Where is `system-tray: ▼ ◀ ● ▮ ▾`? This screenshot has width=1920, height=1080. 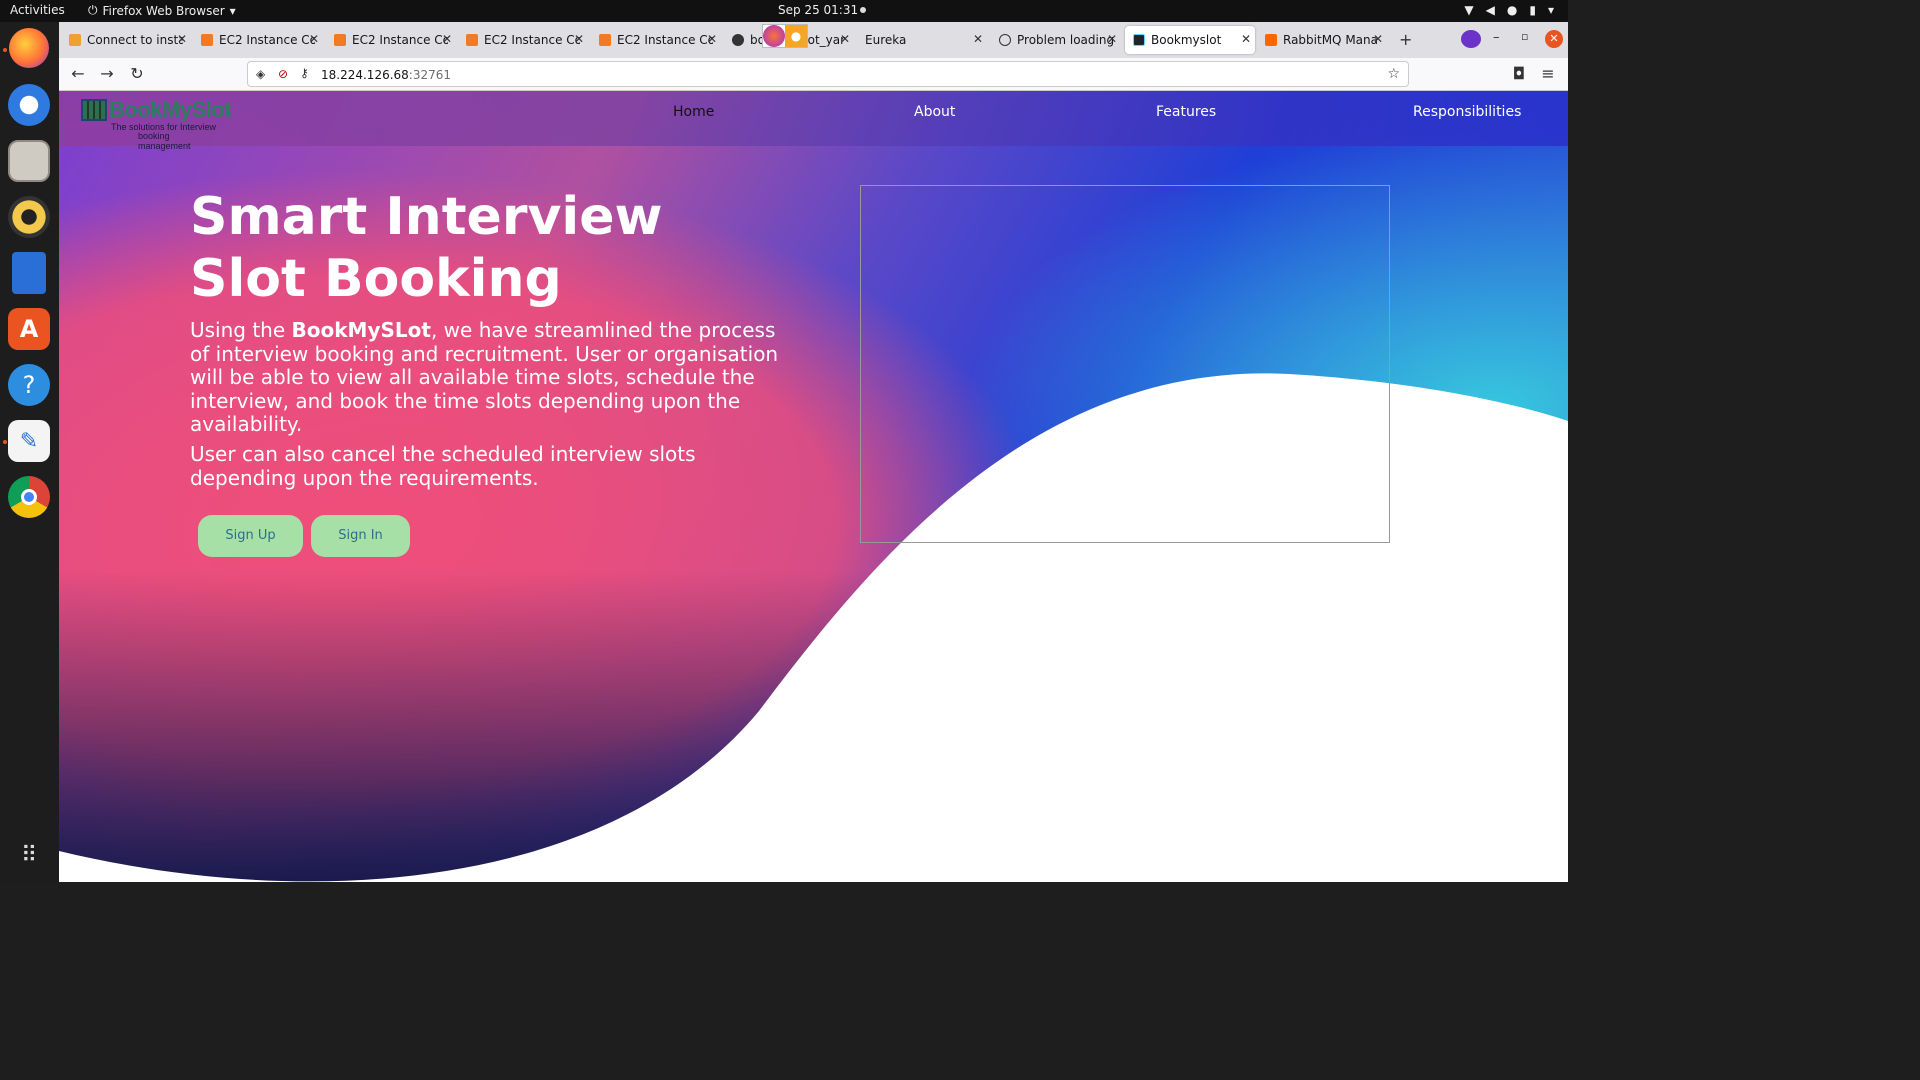
system-tray: ▼ ◀ ● ▮ ▾ is located at coordinates (1509, 10).